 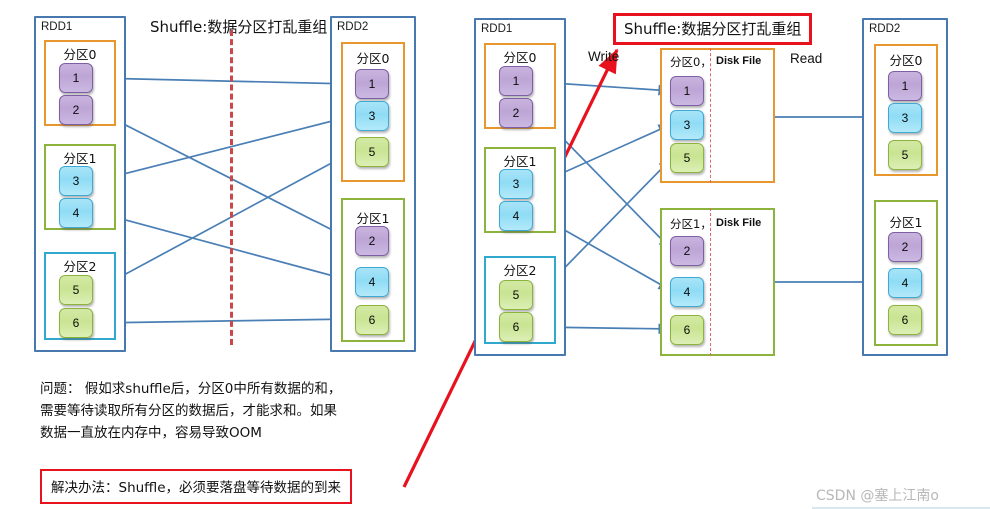 I want to click on right-rdd2-partition-0-title: 分区0, so click(x=906, y=60).